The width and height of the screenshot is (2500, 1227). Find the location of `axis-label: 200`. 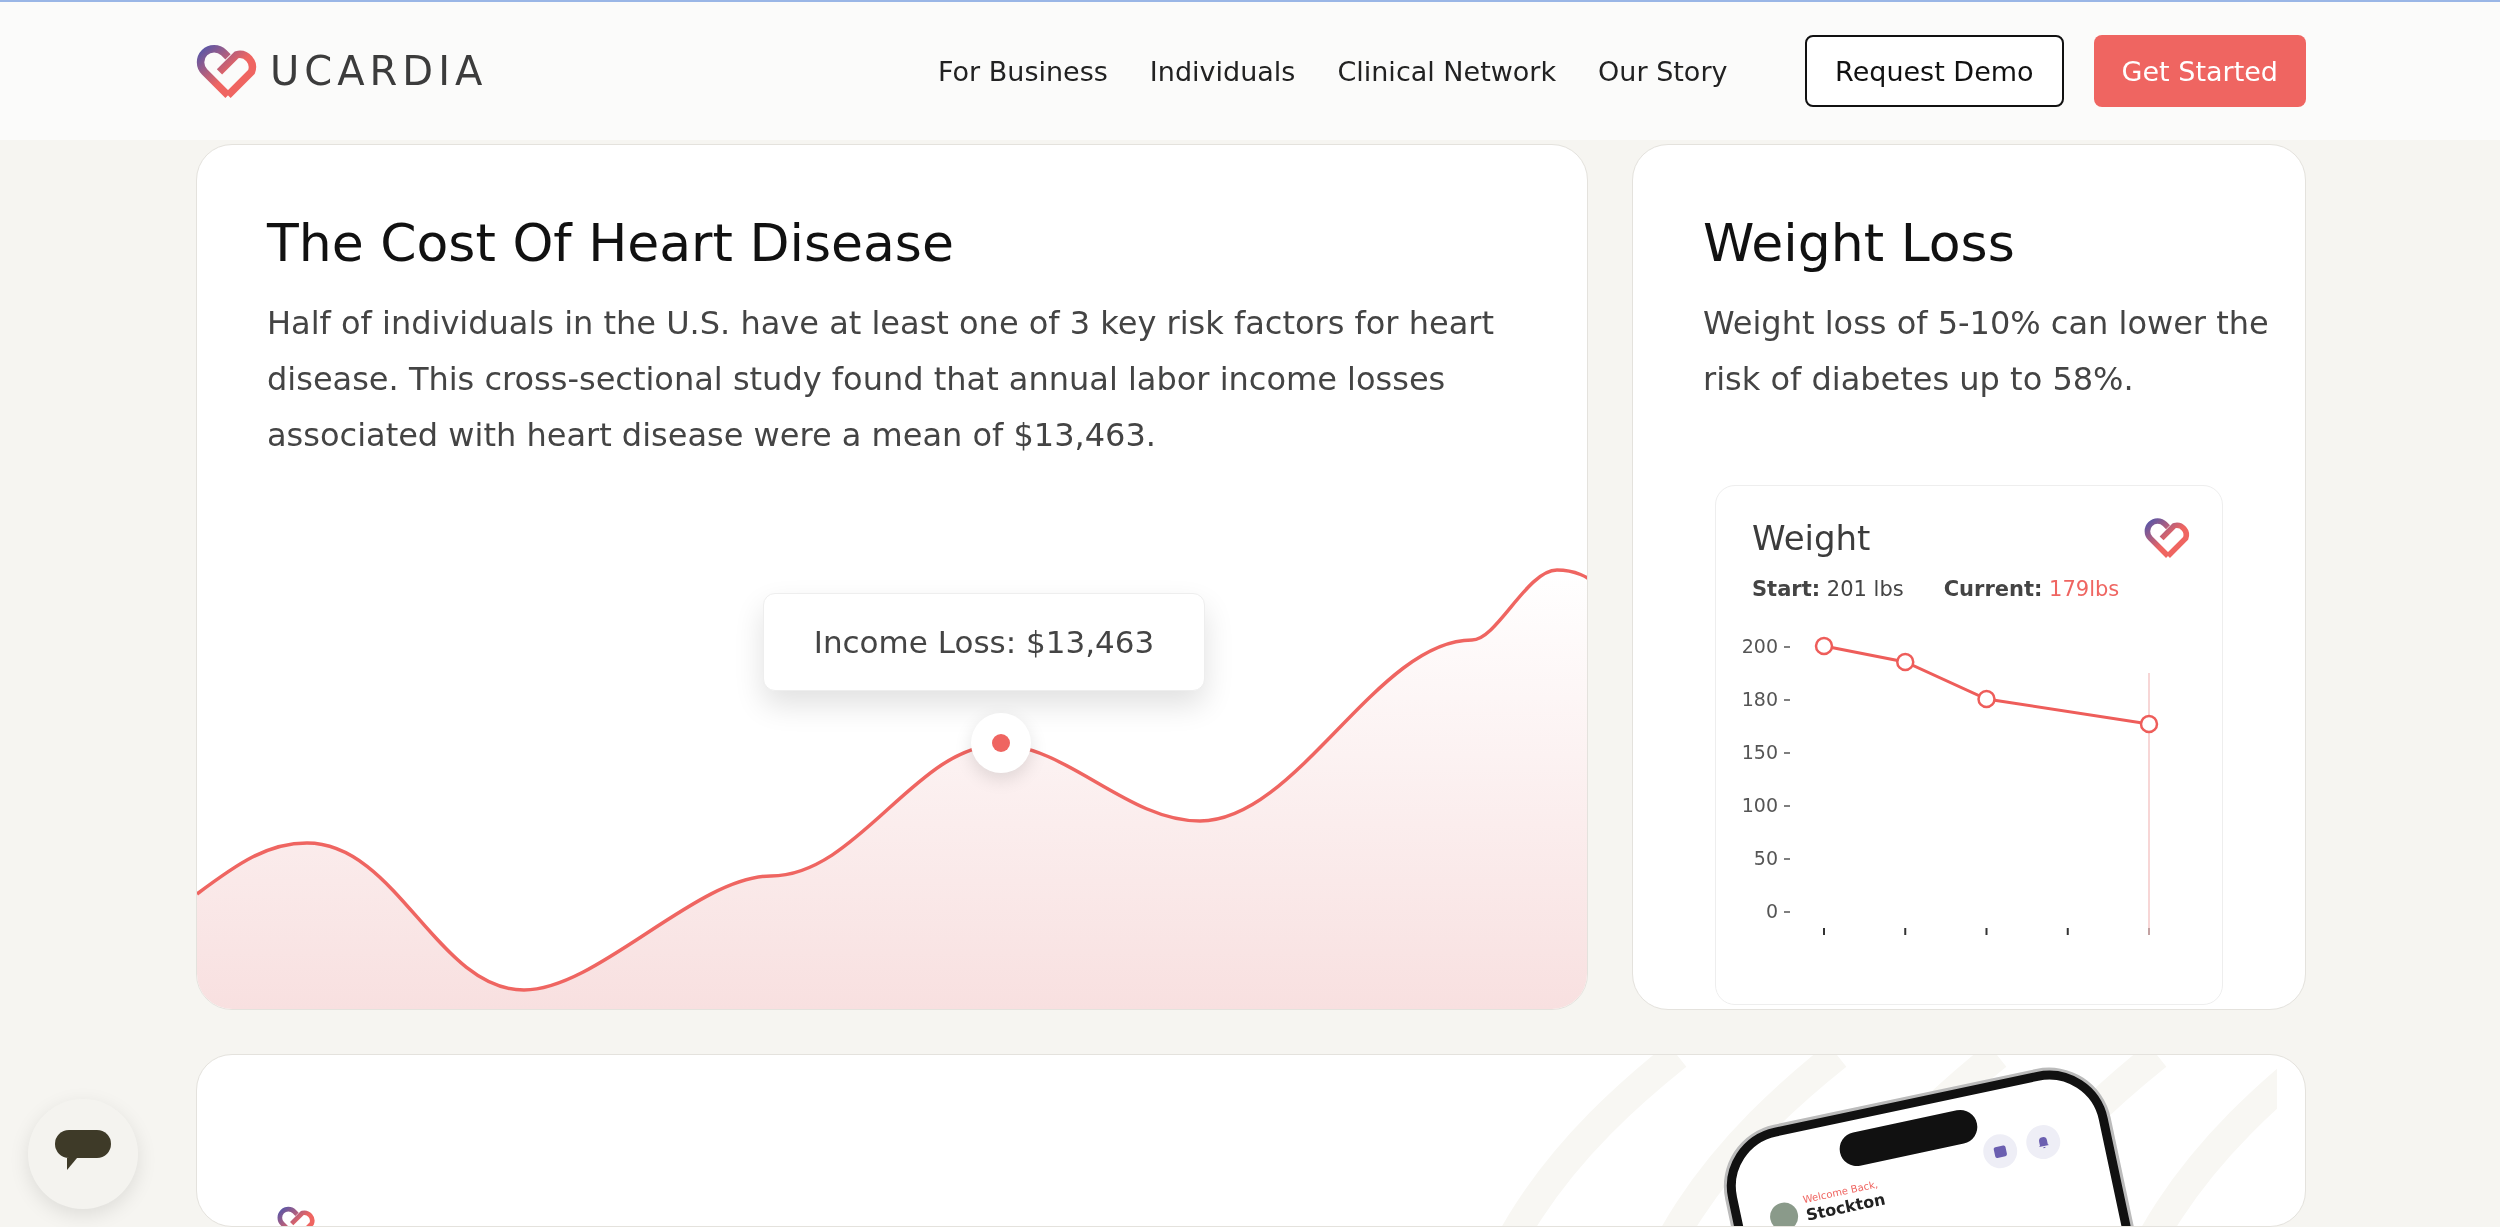

axis-label: 200 is located at coordinates (1759, 646).